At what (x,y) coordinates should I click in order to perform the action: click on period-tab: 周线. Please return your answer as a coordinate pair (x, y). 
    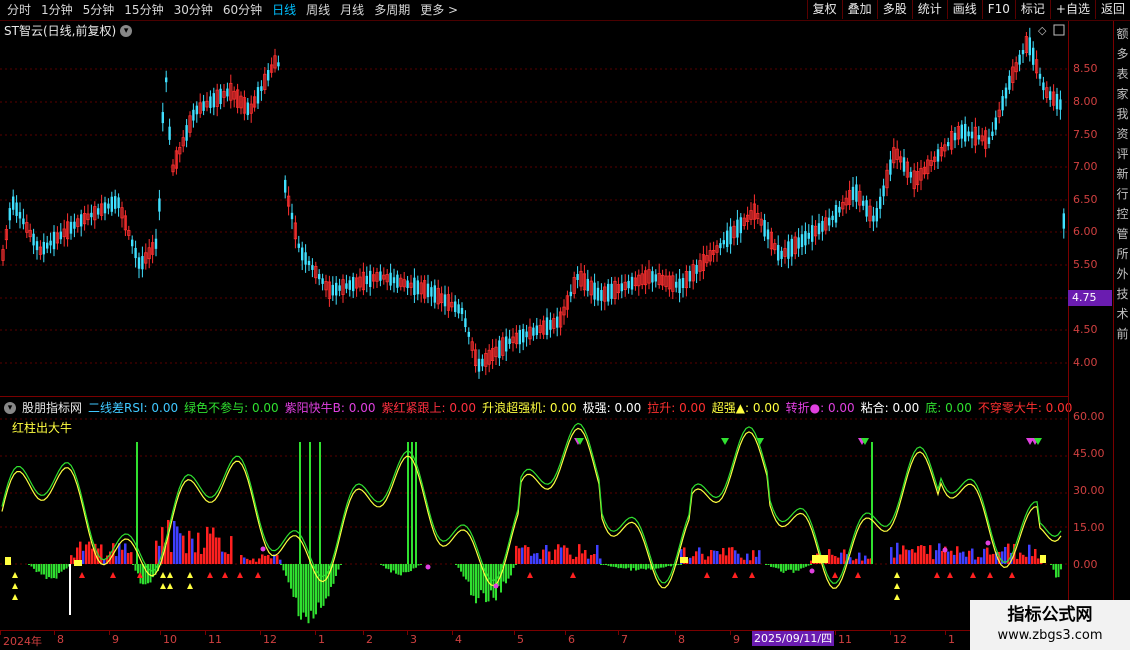
    Looking at the image, I should click on (318, 10).